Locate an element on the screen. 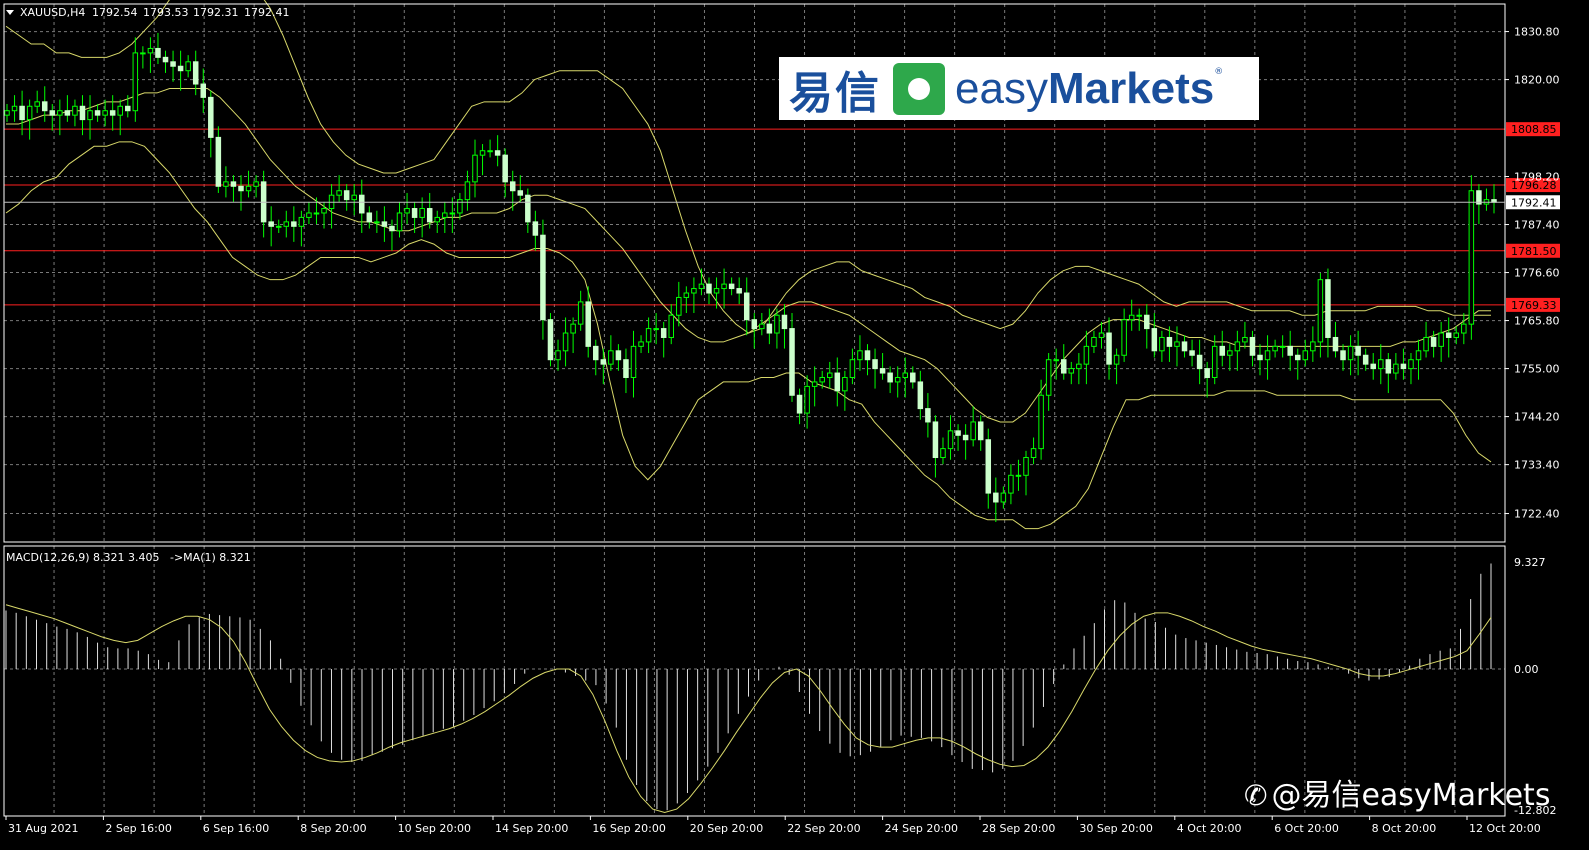  time-tick-label: 30 Sep 20:00 is located at coordinates (1115, 828).